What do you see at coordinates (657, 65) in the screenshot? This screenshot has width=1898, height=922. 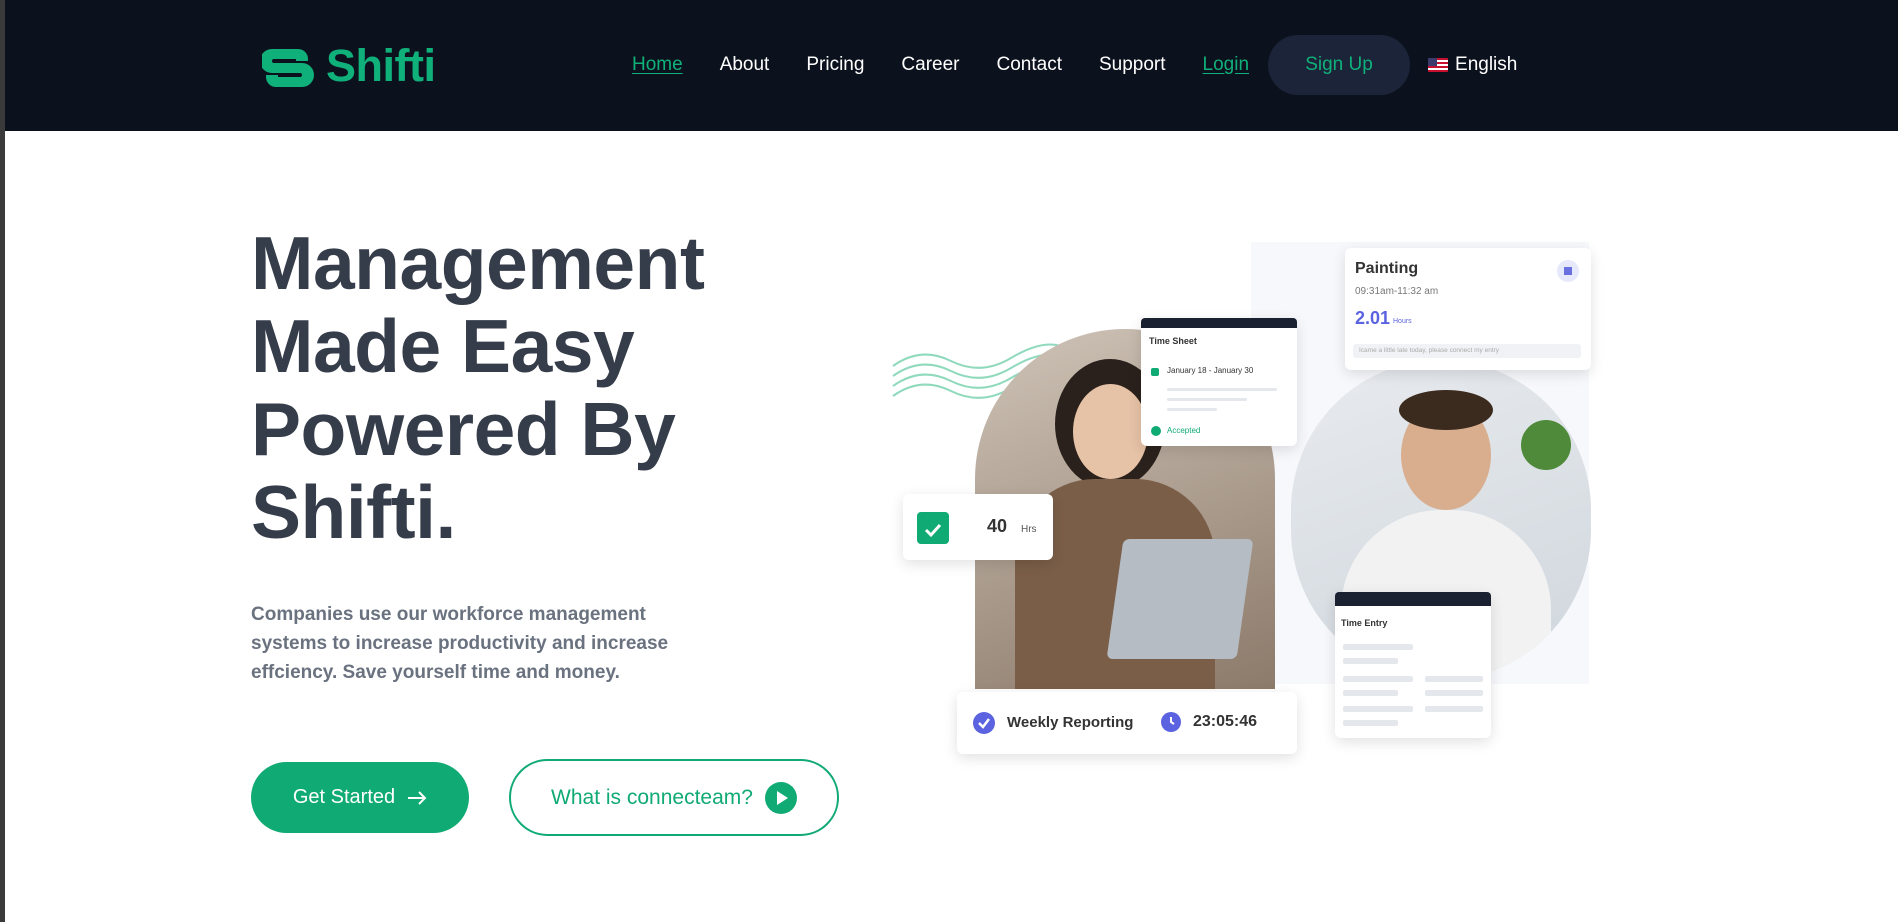 I see `nav-home: Home` at bounding box center [657, 65].